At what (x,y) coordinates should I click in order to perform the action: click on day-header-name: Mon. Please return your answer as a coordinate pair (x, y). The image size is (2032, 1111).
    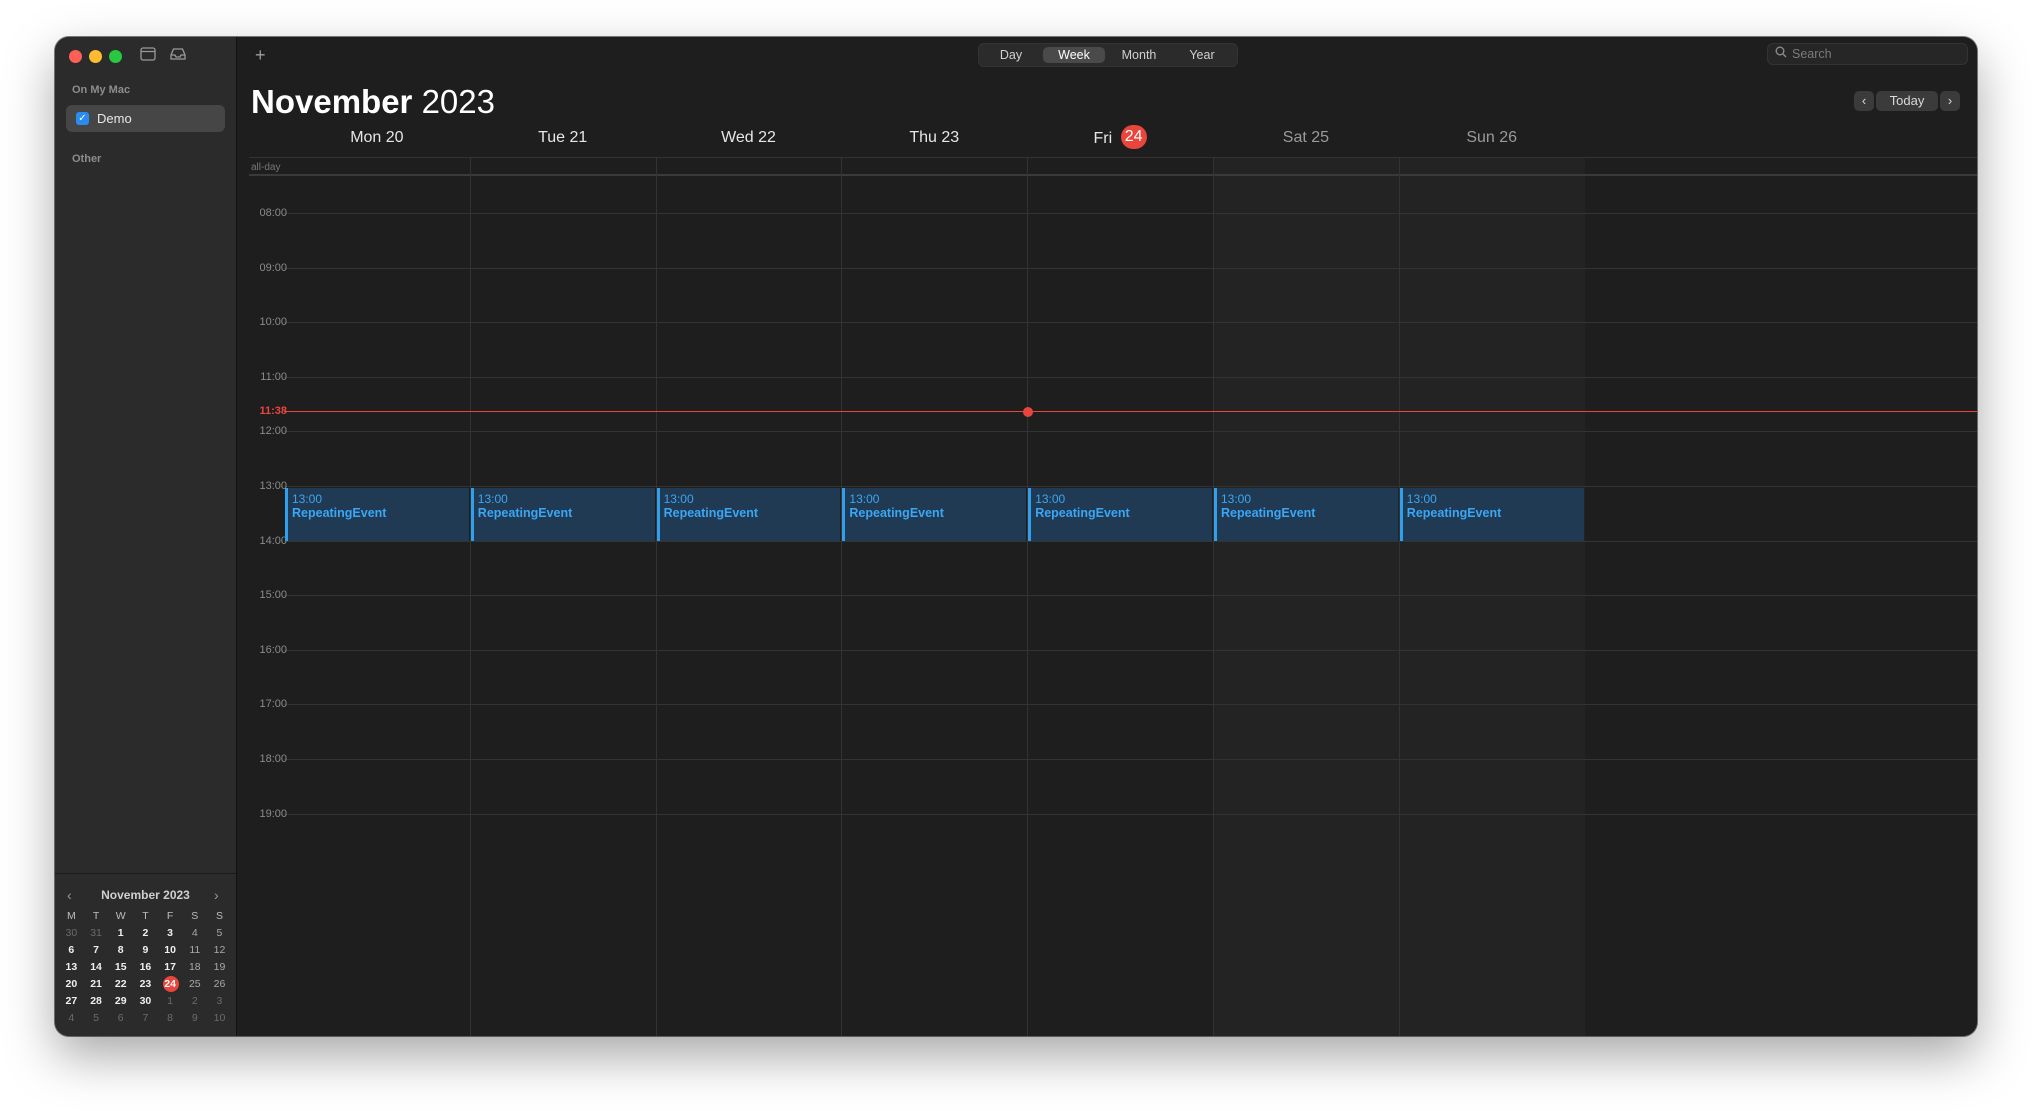
    Looking at the image, I should click on (368, 137).